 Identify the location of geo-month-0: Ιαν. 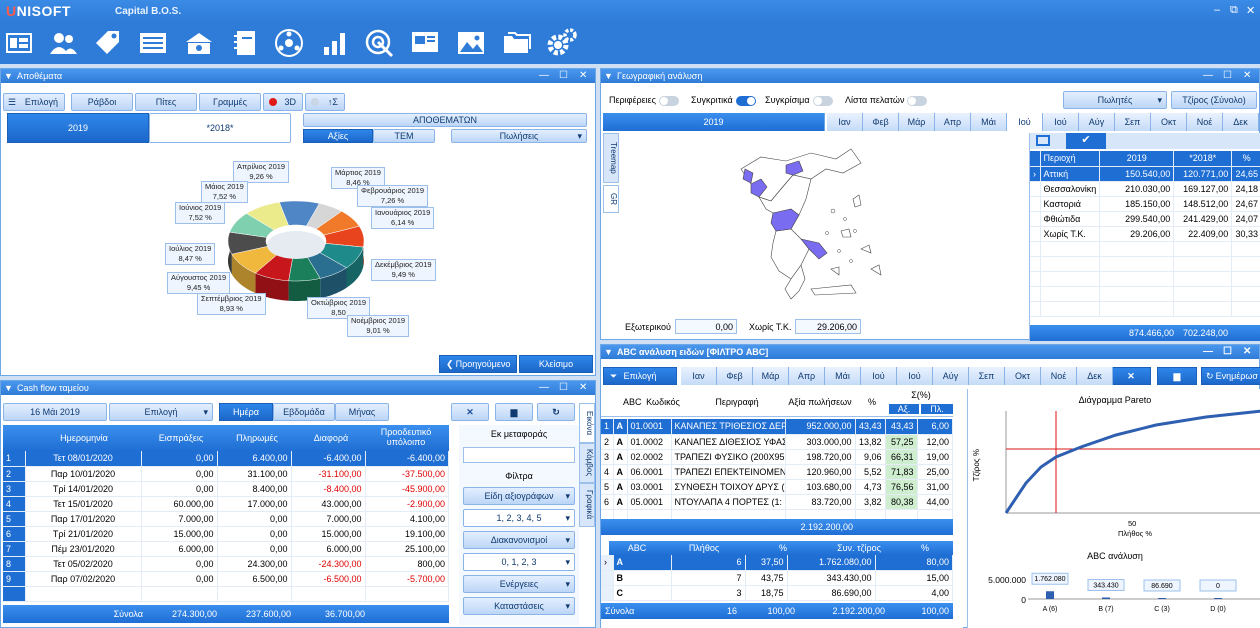
(845, 122).